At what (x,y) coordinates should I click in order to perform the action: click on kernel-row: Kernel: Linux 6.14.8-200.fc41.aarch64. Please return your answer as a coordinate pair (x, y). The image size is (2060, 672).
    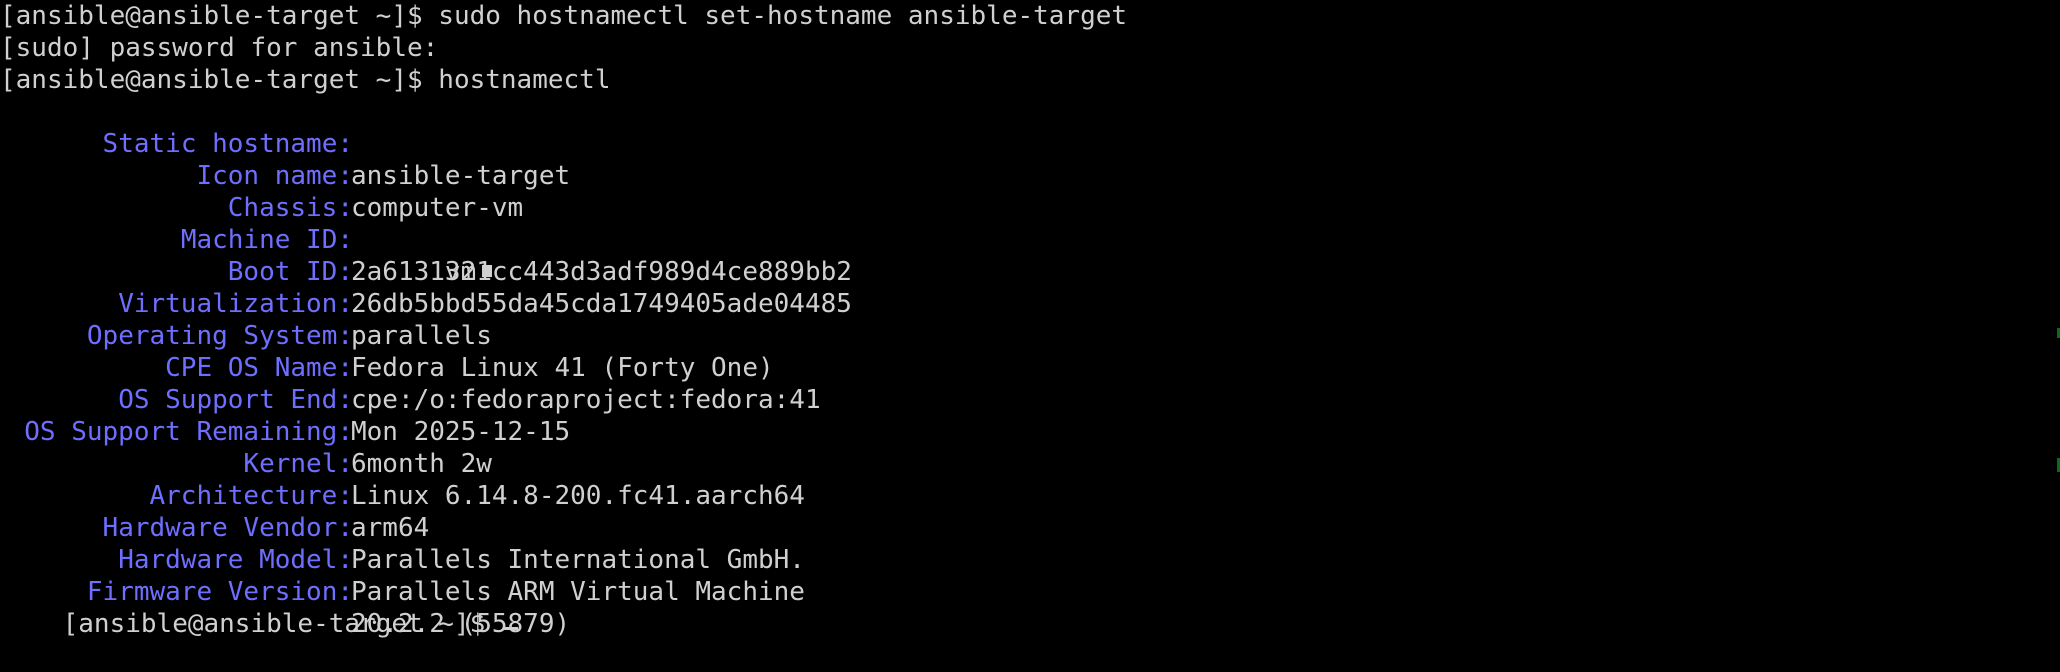
    Looking at the image, I should click on (1030, 463).